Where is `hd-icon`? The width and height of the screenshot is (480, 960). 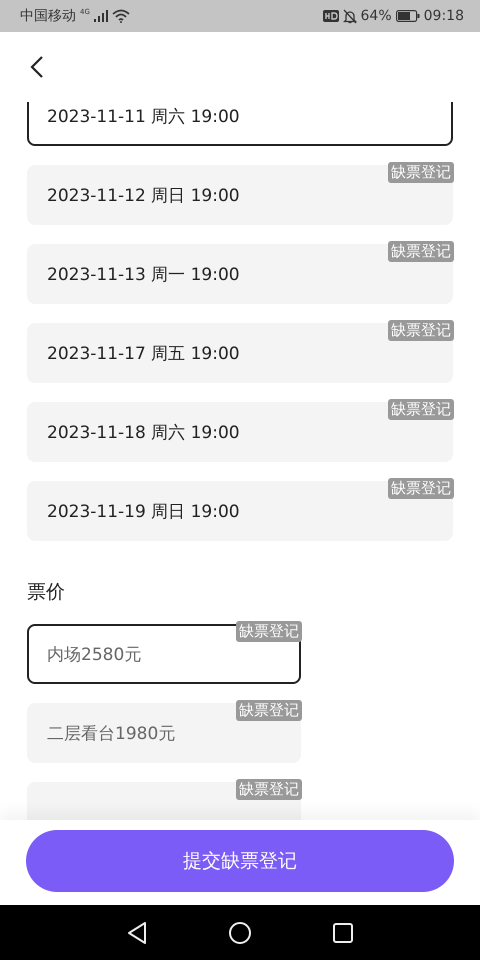
hd-icon is located at coordinates (330, 16).